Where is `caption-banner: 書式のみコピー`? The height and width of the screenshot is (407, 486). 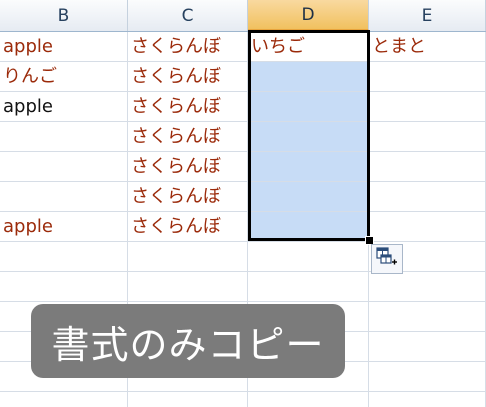
caption-banner: 書式のみコピー is located at coordinates (188, 341).